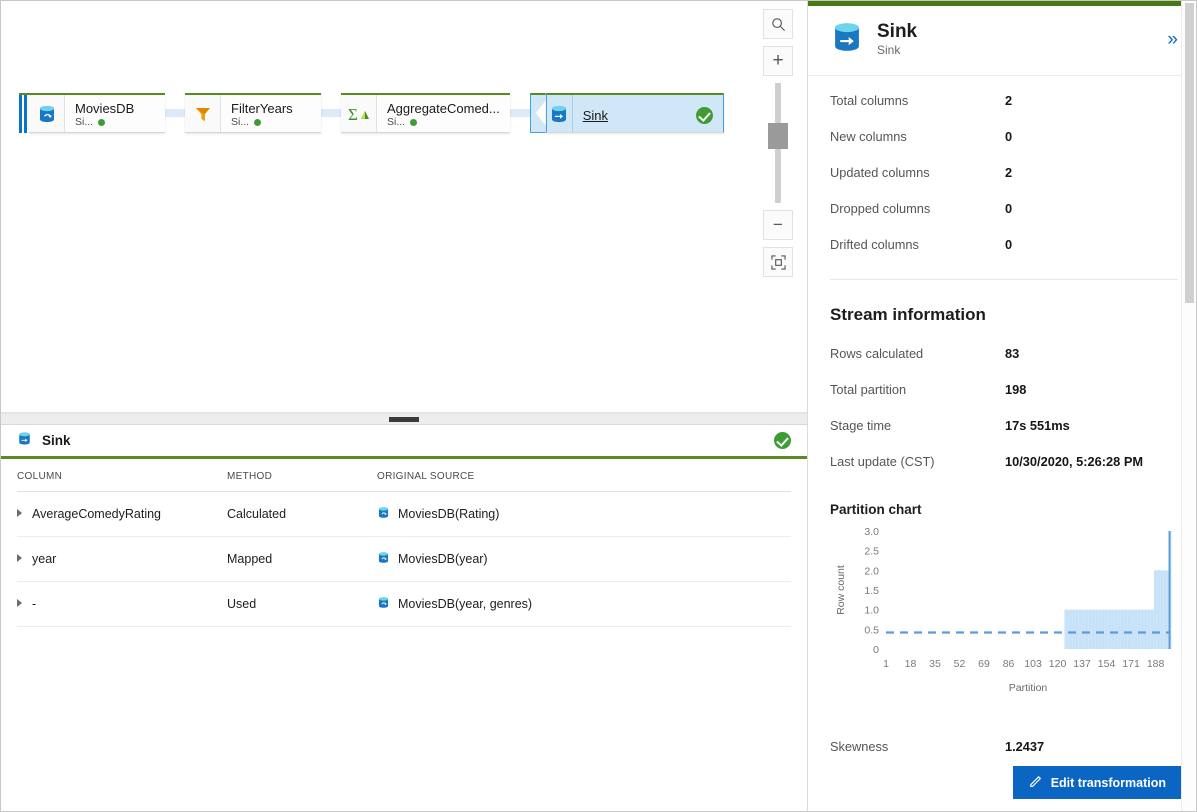  I want to click on zoom-in-label: +, so click(778, 60).